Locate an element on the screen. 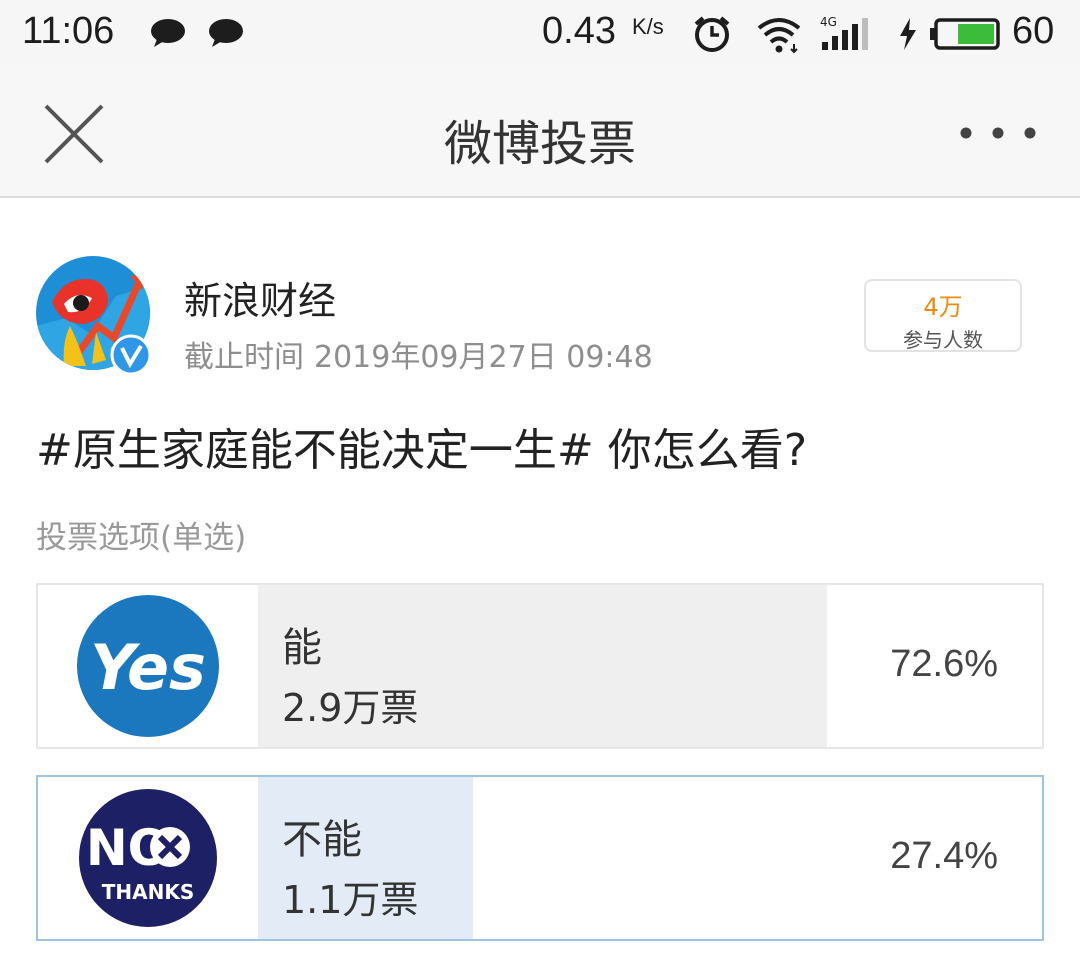  alarm-icon is located at coordinates (712, 34).